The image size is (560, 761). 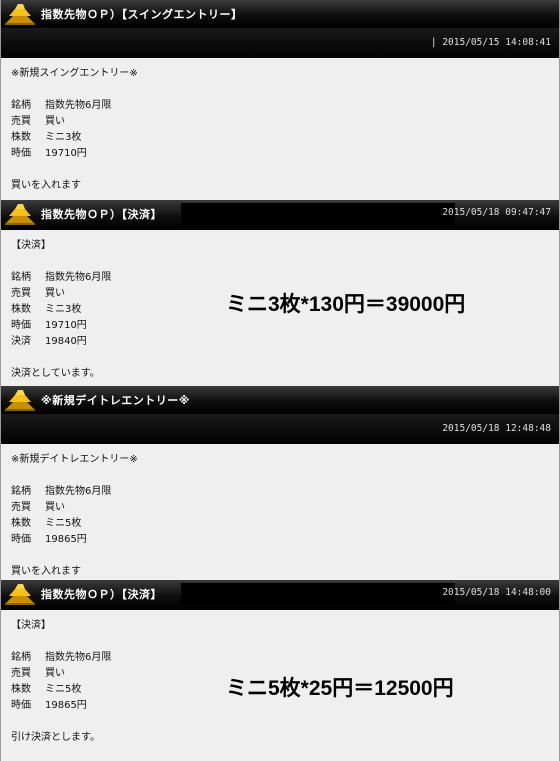 What do you see at coordinates (280, 524) in the screenshot?
I see `row-kabusu: 株数 ミニ5枚` at bounding box center [280, 524].